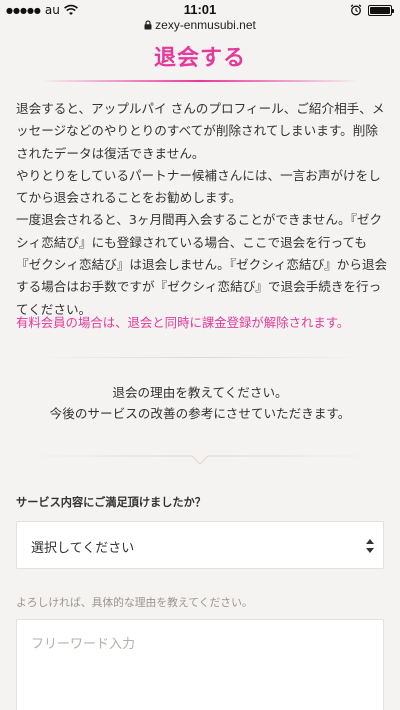  What do you see at coordinates (370, 546) in the screenshot?
I see `select-arrows-icon` at bounding box center [370, 546].